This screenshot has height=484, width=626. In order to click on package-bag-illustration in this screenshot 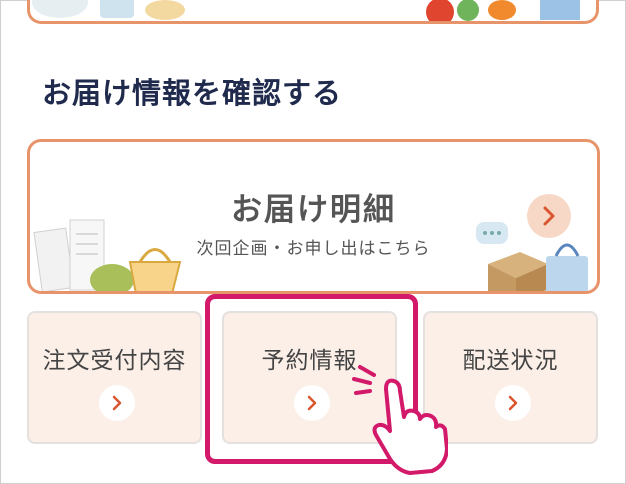, I will do `click(532, 256)`.